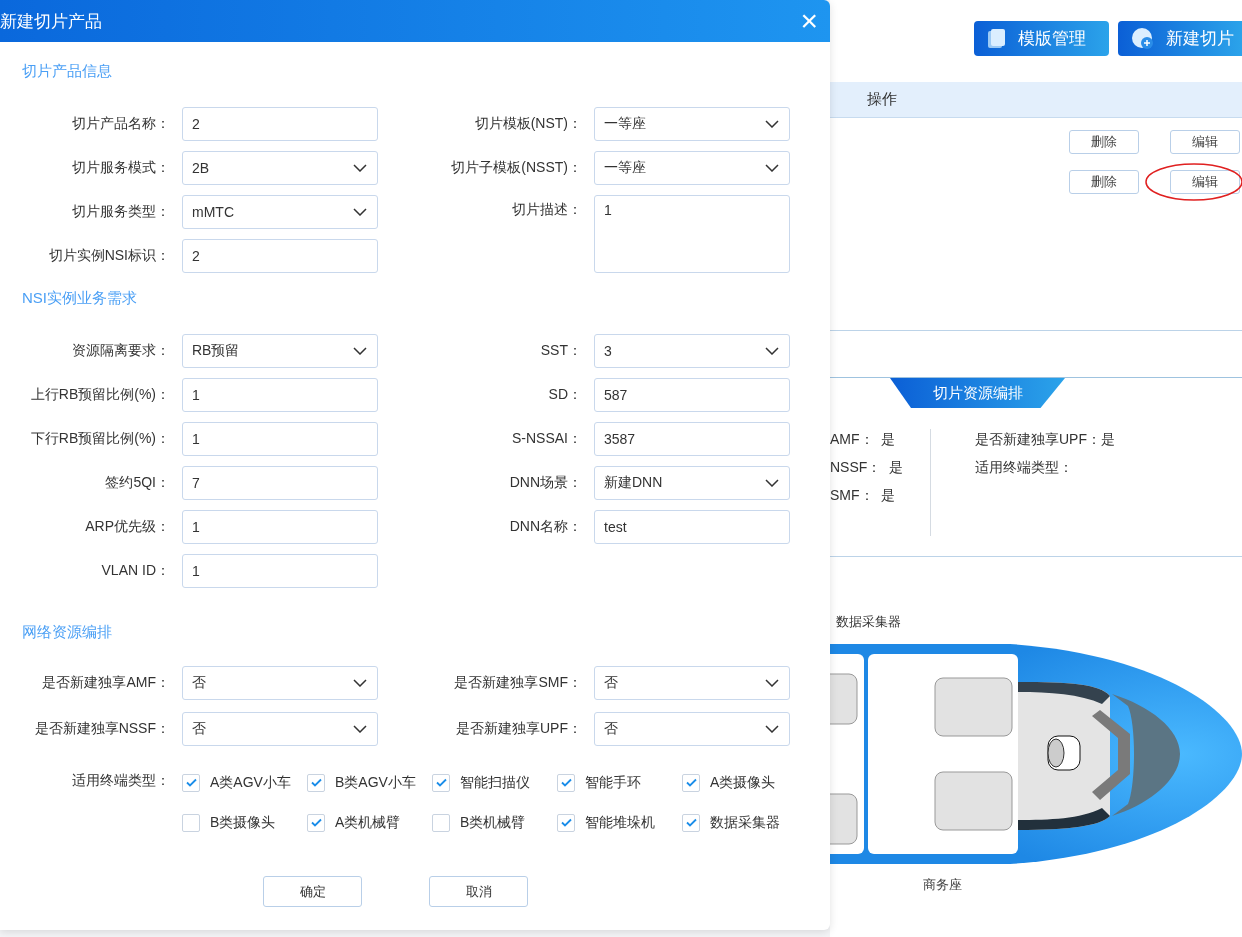 Image resolution: width=1242 pixels, height=937 pixels. I want to click on checkbox-option: B类AGV小车, so click(369, 782).